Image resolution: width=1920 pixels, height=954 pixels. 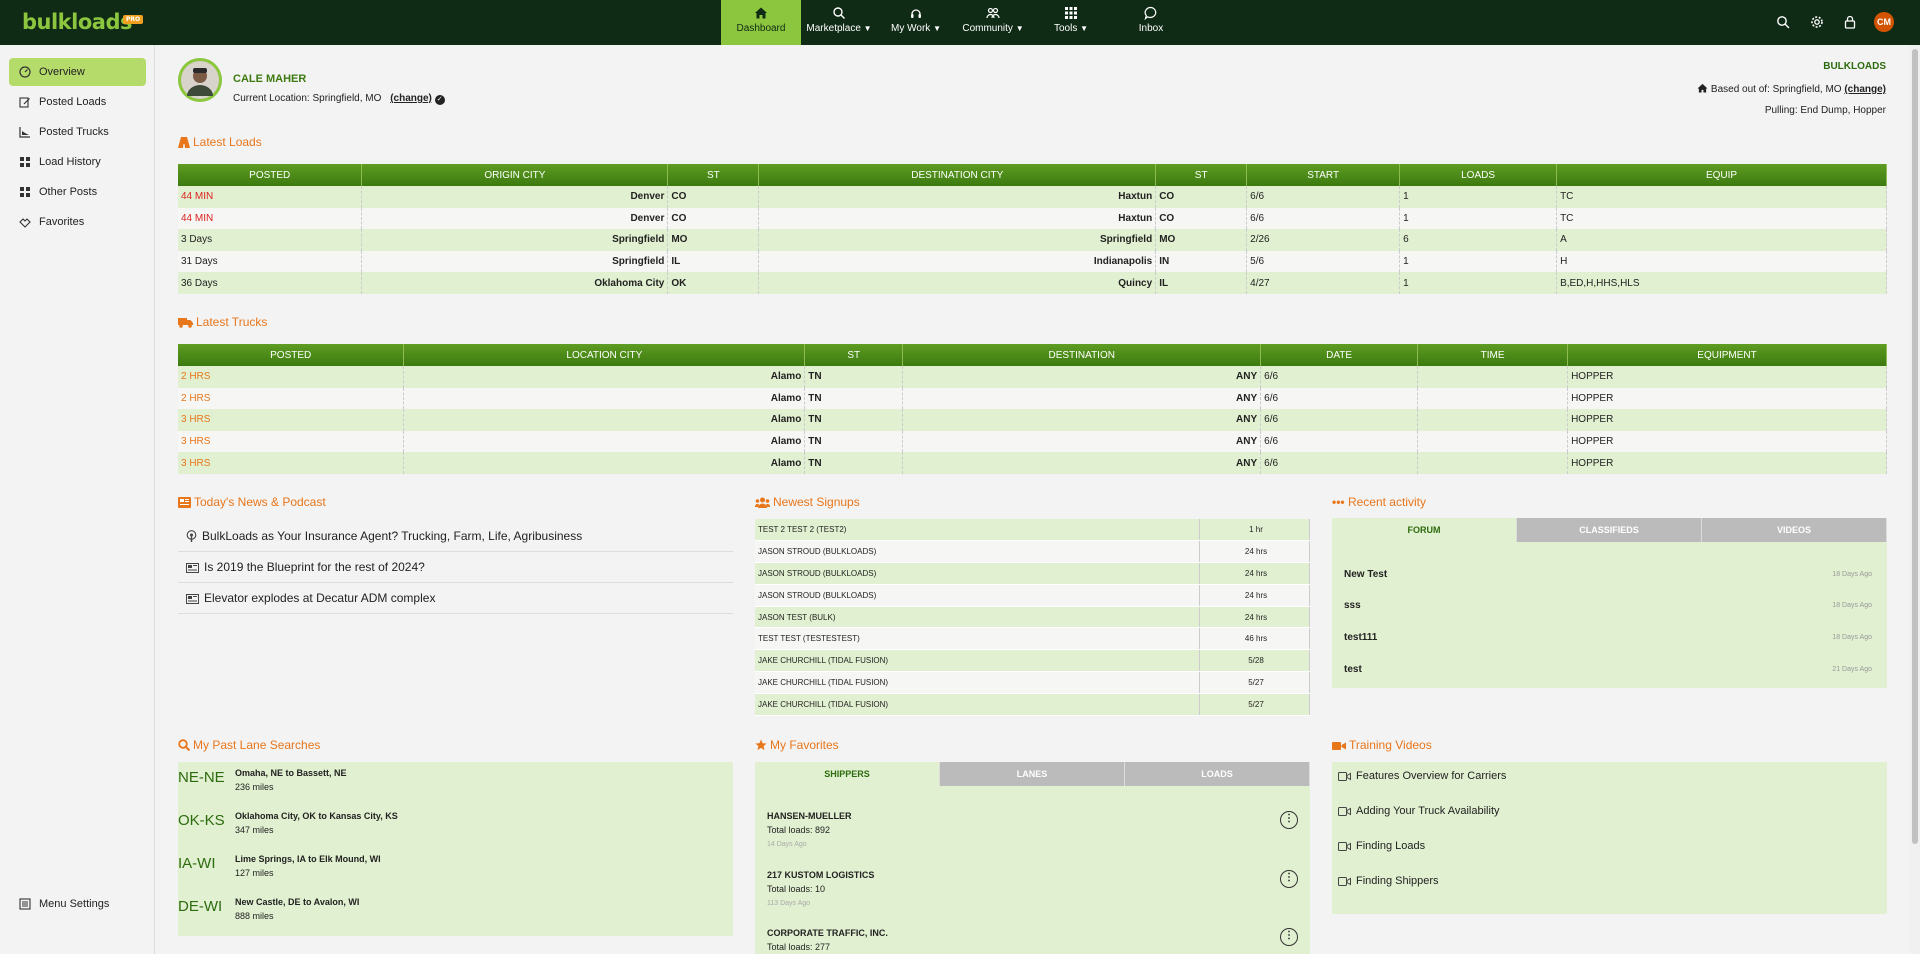 I want to click on nav-inbox: Inbox, so click(x=1151, y=22).